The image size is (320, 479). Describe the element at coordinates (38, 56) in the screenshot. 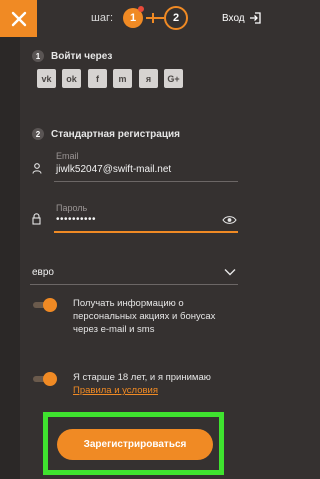

I see `section-number-1: 1` at that location.